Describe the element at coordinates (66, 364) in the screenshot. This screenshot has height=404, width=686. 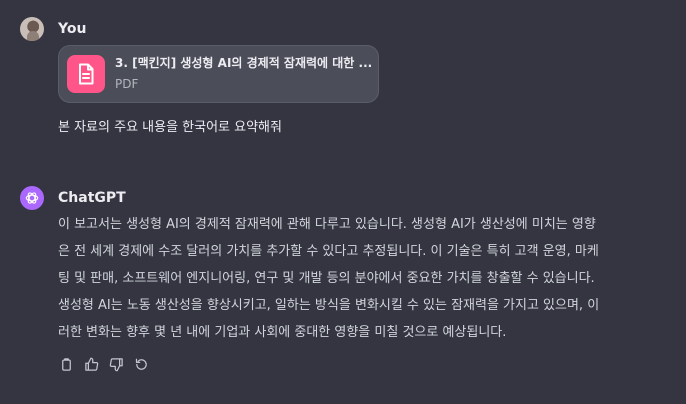
I see `copy-icon` at that location.